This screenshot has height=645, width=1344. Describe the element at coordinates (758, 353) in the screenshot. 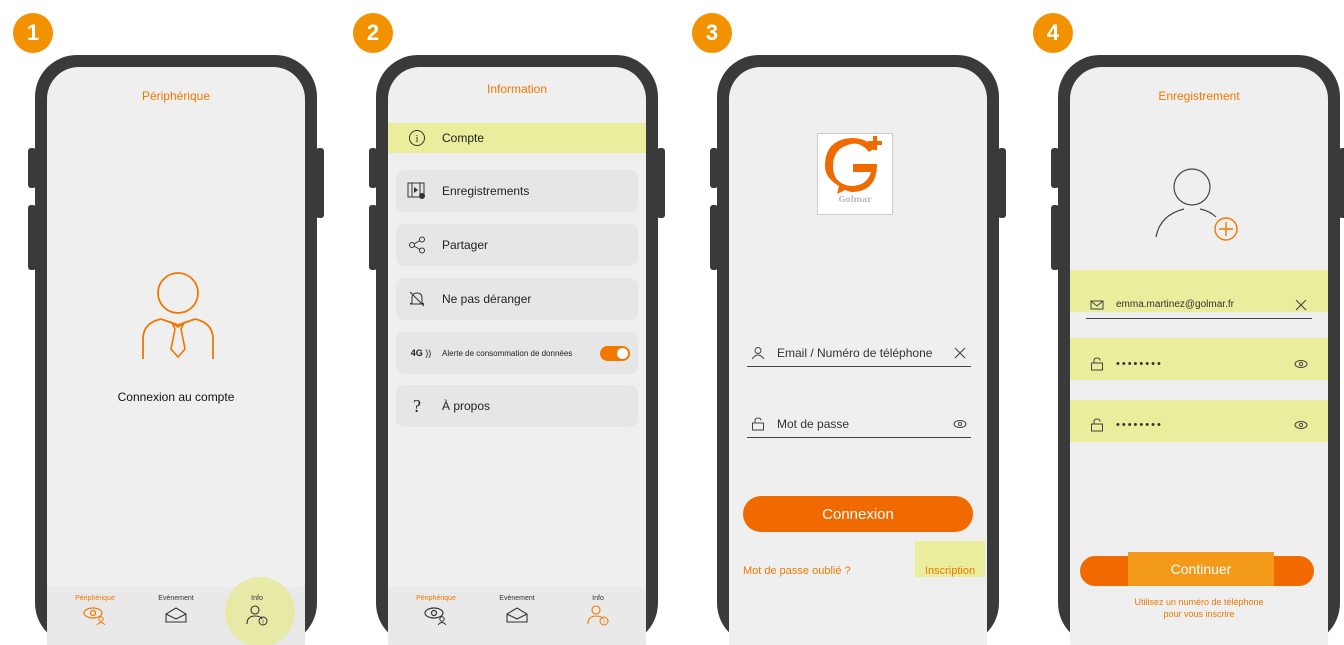

I see `user-icon` at that location.